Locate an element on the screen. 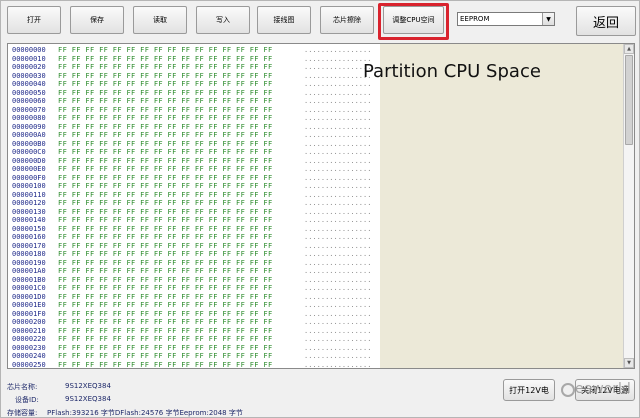 The height and width of the screenshot is (418, 640). hex-row-address: 00000250 is located at coordinates (29, 364).